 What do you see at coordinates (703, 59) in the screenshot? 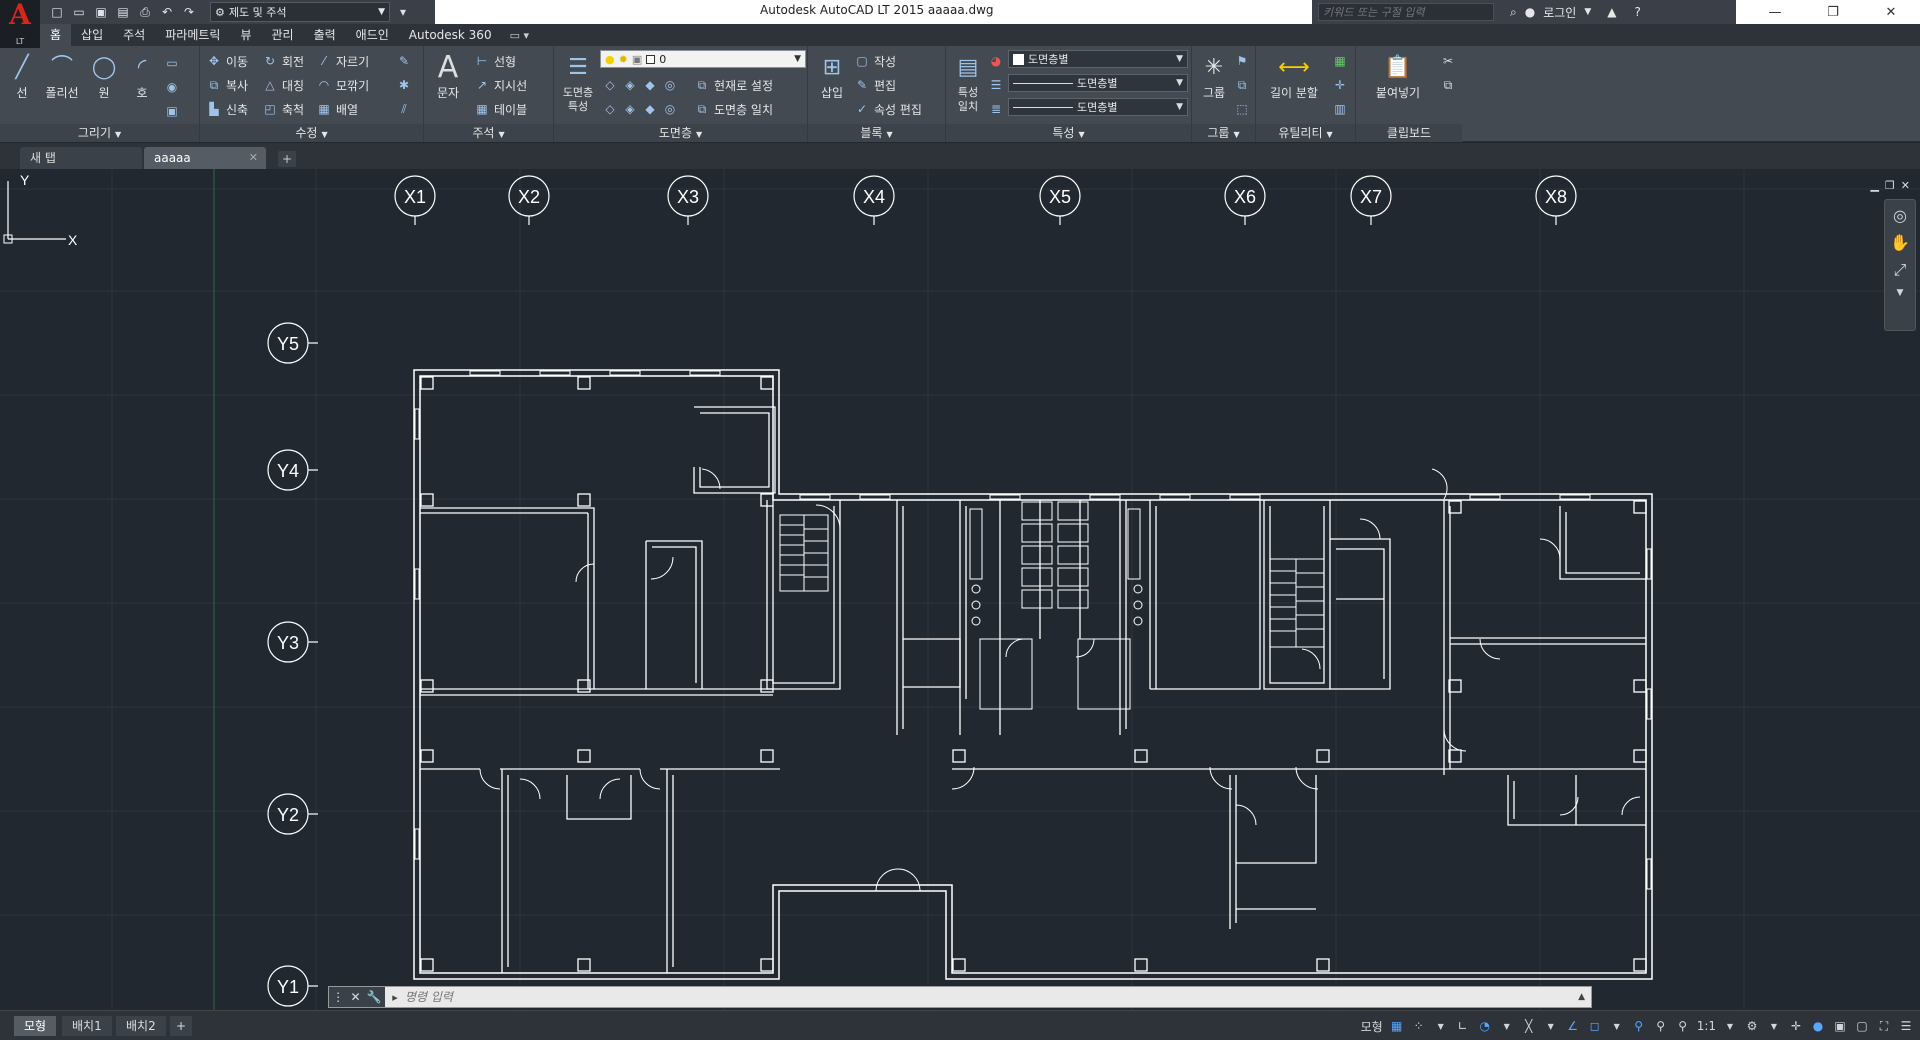
I see `layer-dropdown: ● ✹ ▣ 0 ▼` at bounding box center [703, 59].